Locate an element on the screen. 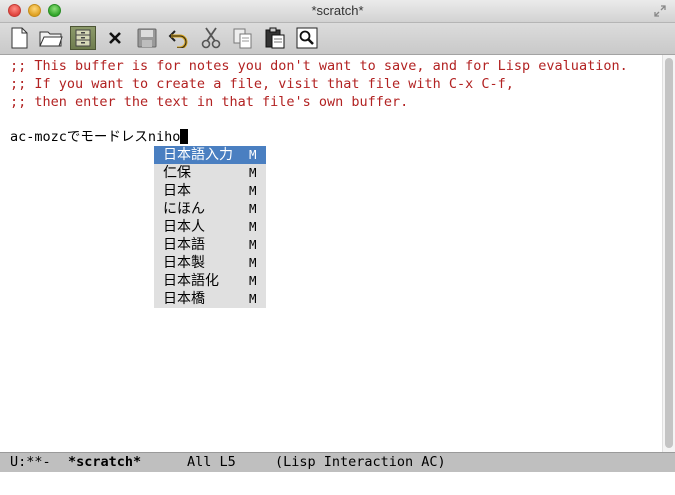  undo-button is located at coordinates (179, 38).